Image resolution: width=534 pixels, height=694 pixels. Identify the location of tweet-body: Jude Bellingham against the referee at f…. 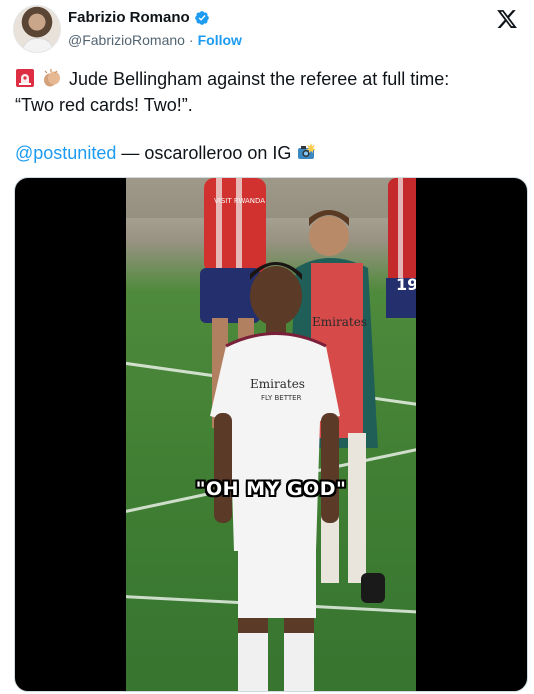
(267, 92).